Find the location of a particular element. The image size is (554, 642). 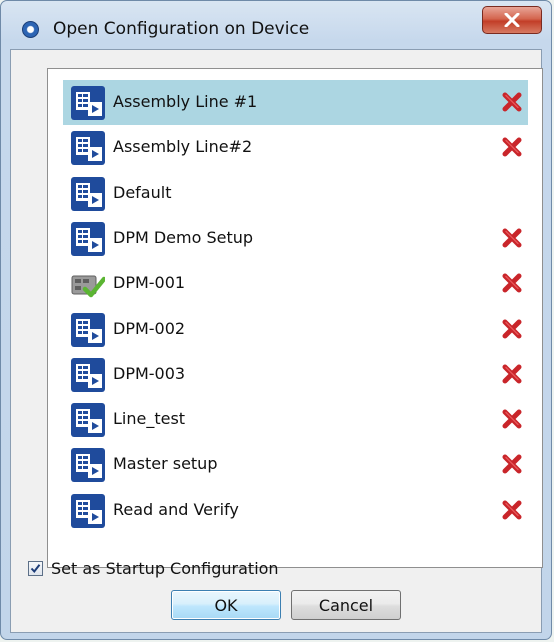

config-list-item: Assembly Line#2 is located at coordinates (295, 147).